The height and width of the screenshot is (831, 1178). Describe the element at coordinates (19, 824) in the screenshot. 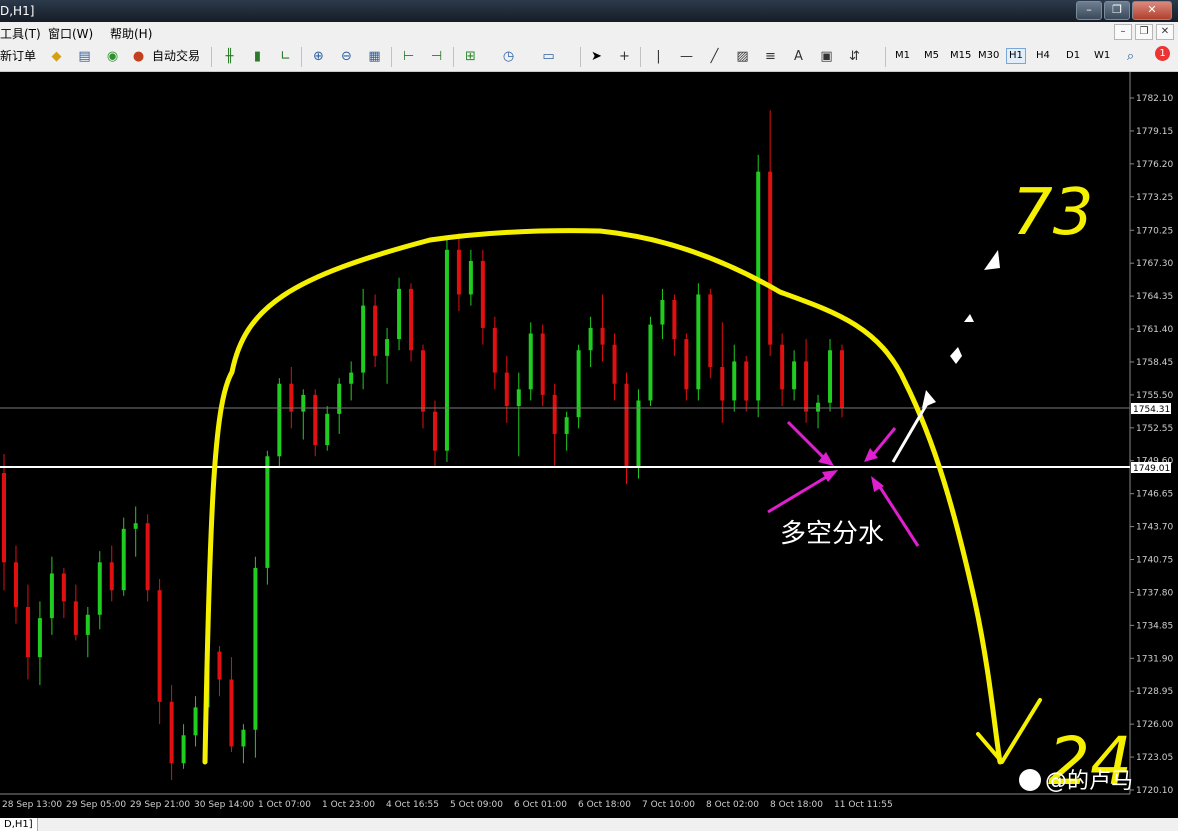

I see `chart-tab: D,H1]` at that location.